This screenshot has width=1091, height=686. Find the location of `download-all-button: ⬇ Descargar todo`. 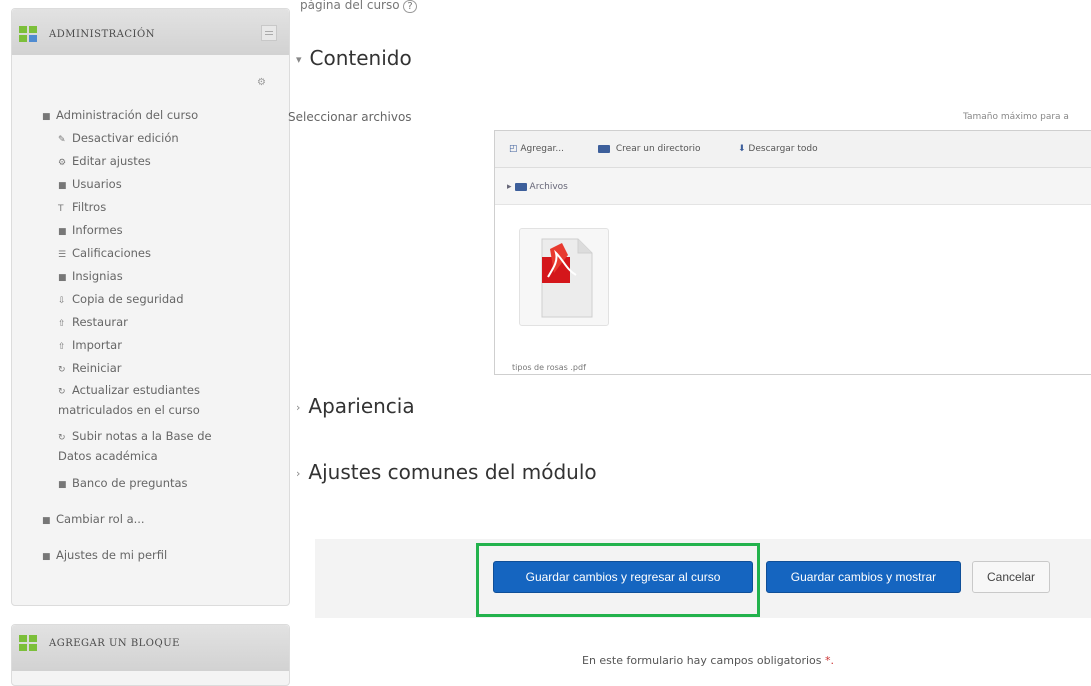

download-all-button: ⬇ Descargar todo is located at coordinates (778, 149).